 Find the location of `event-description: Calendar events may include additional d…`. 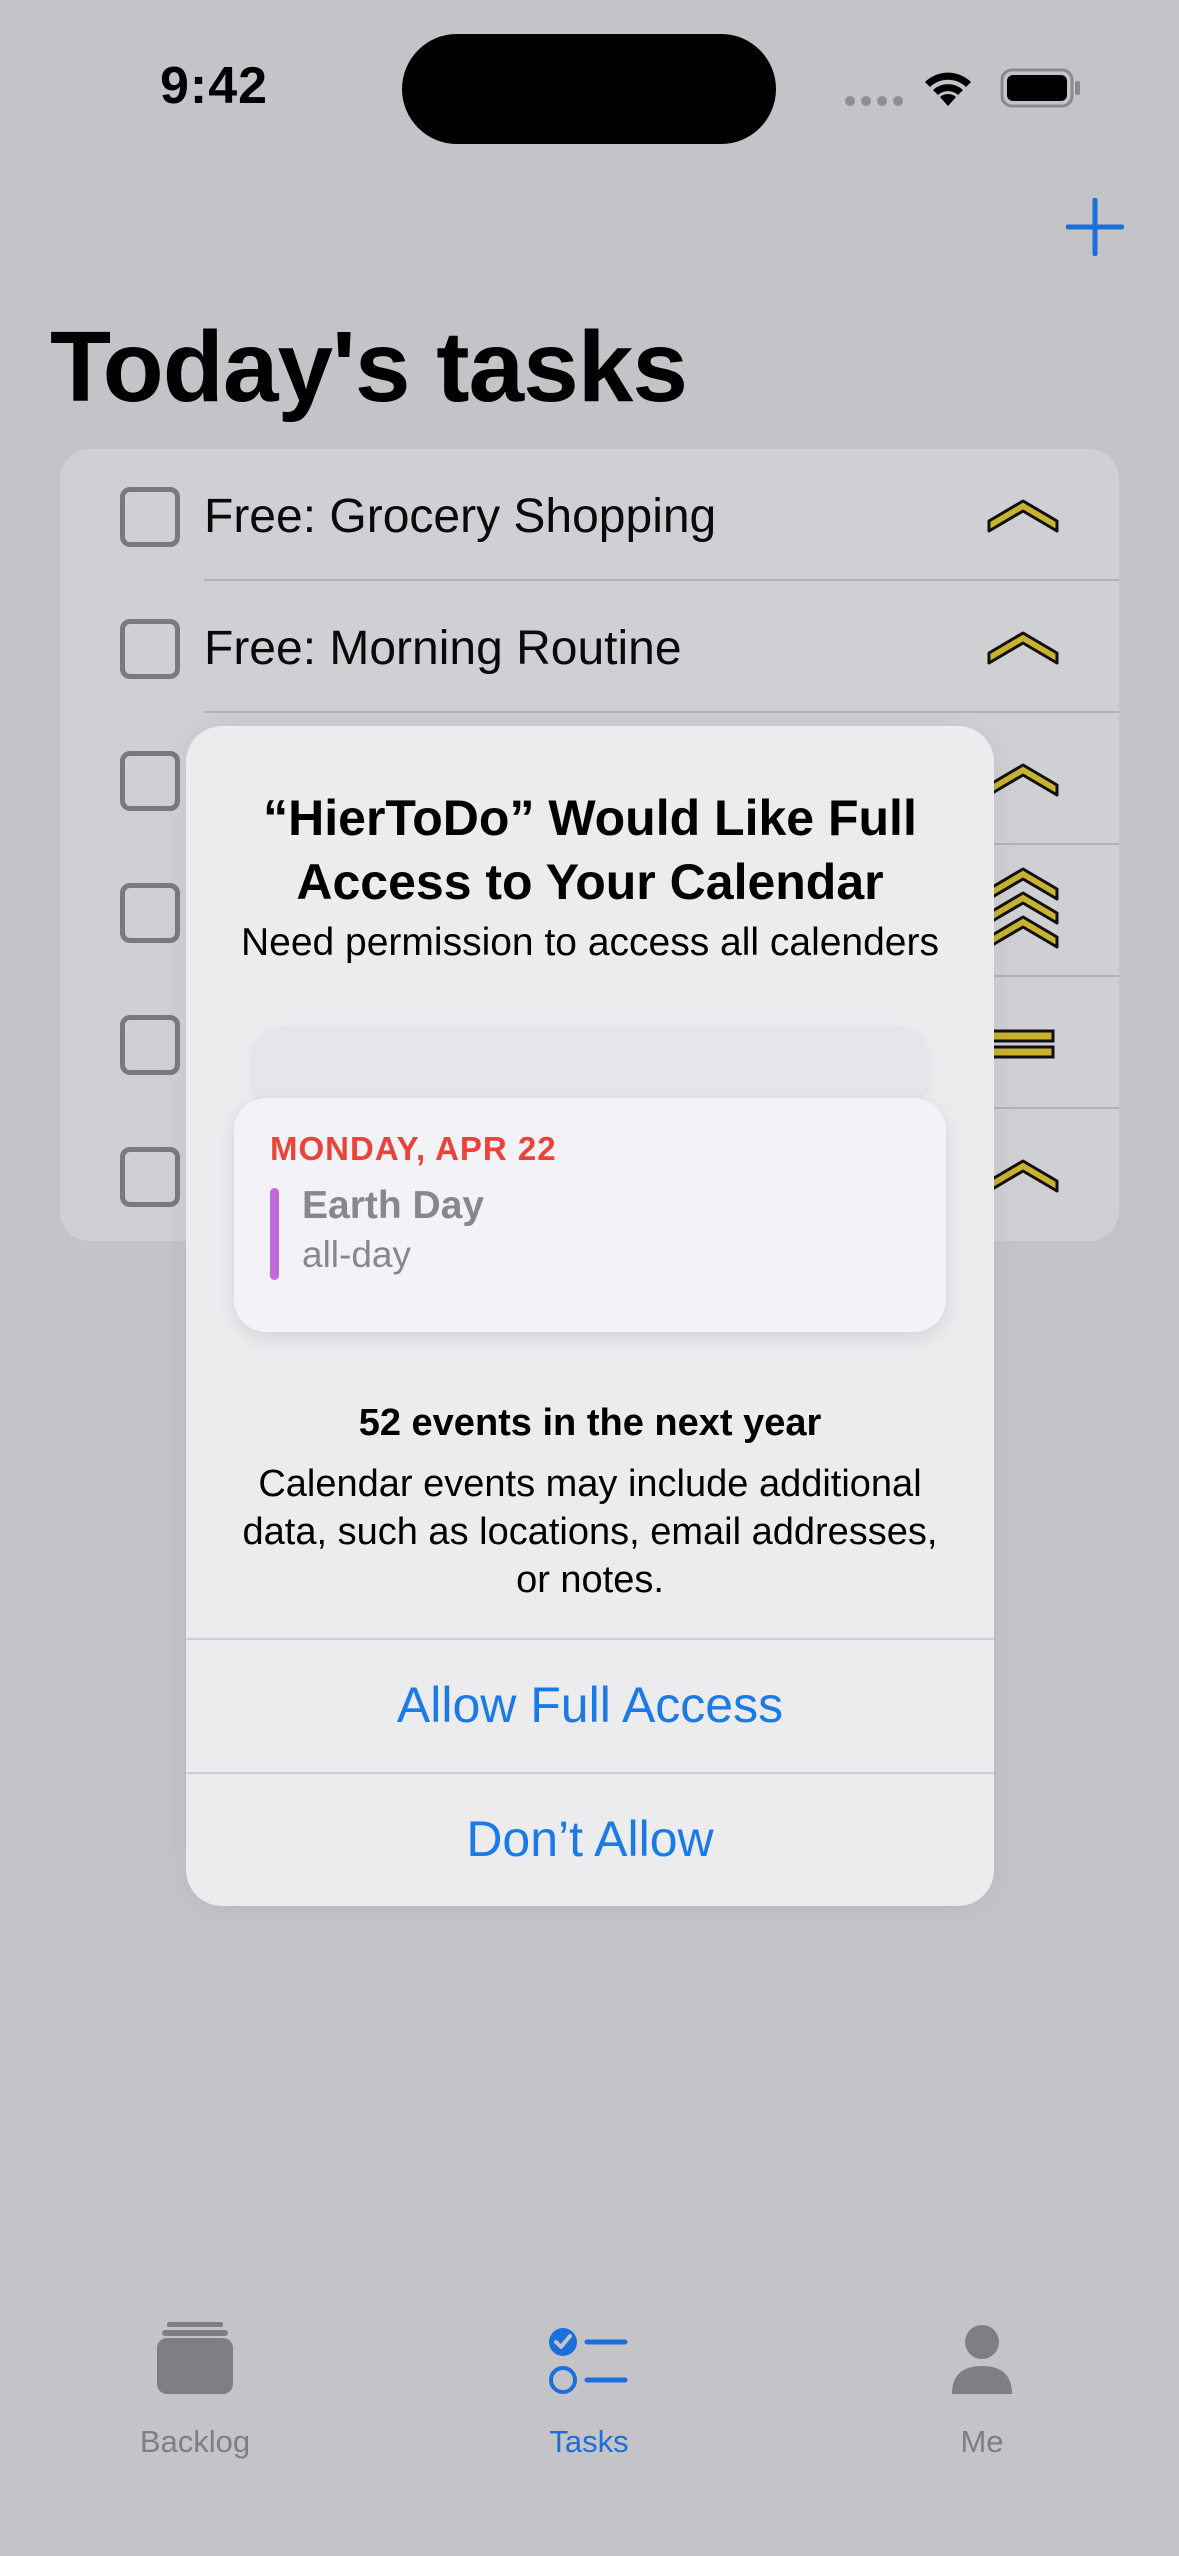

event-description: Calendar events may include additional d… is located at coordinates (590, 1532).